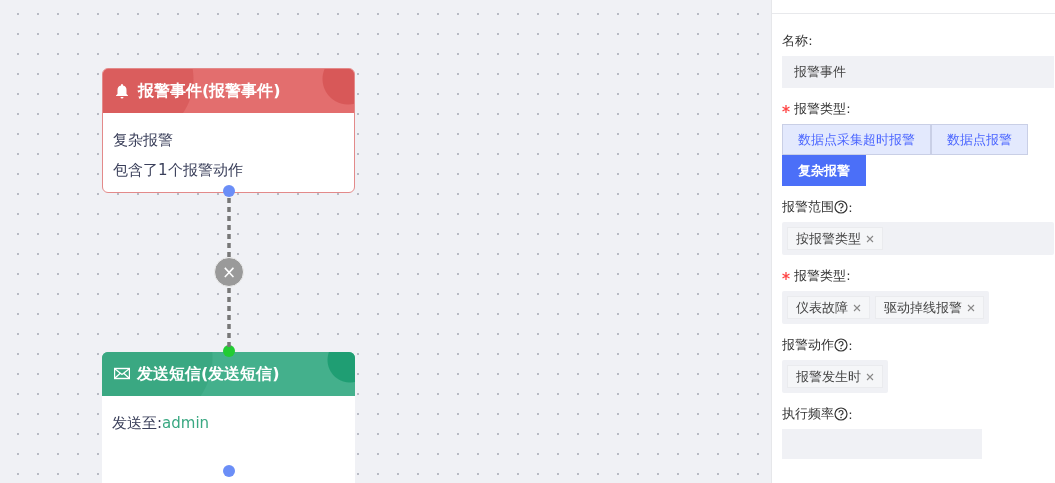 The height and width of the screenshot is (483, 1055). Describe the element at coordinates (178, 170) in the screenshot. I see `node-text: 包含了1个报警动作` at that location.